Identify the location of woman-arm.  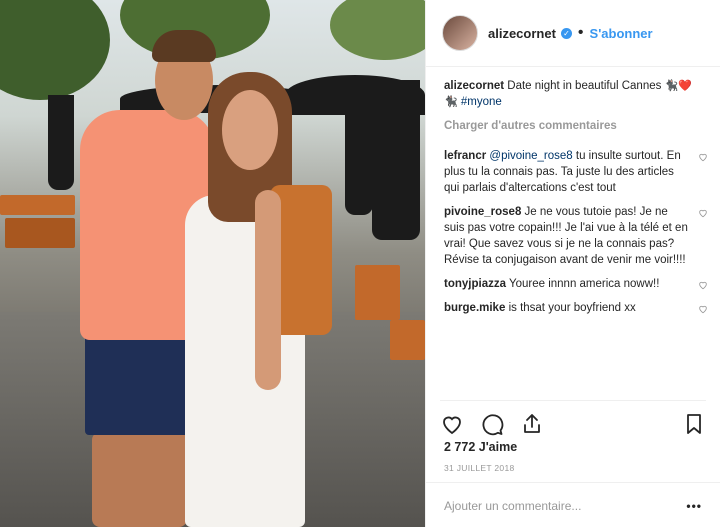
(268, 290).